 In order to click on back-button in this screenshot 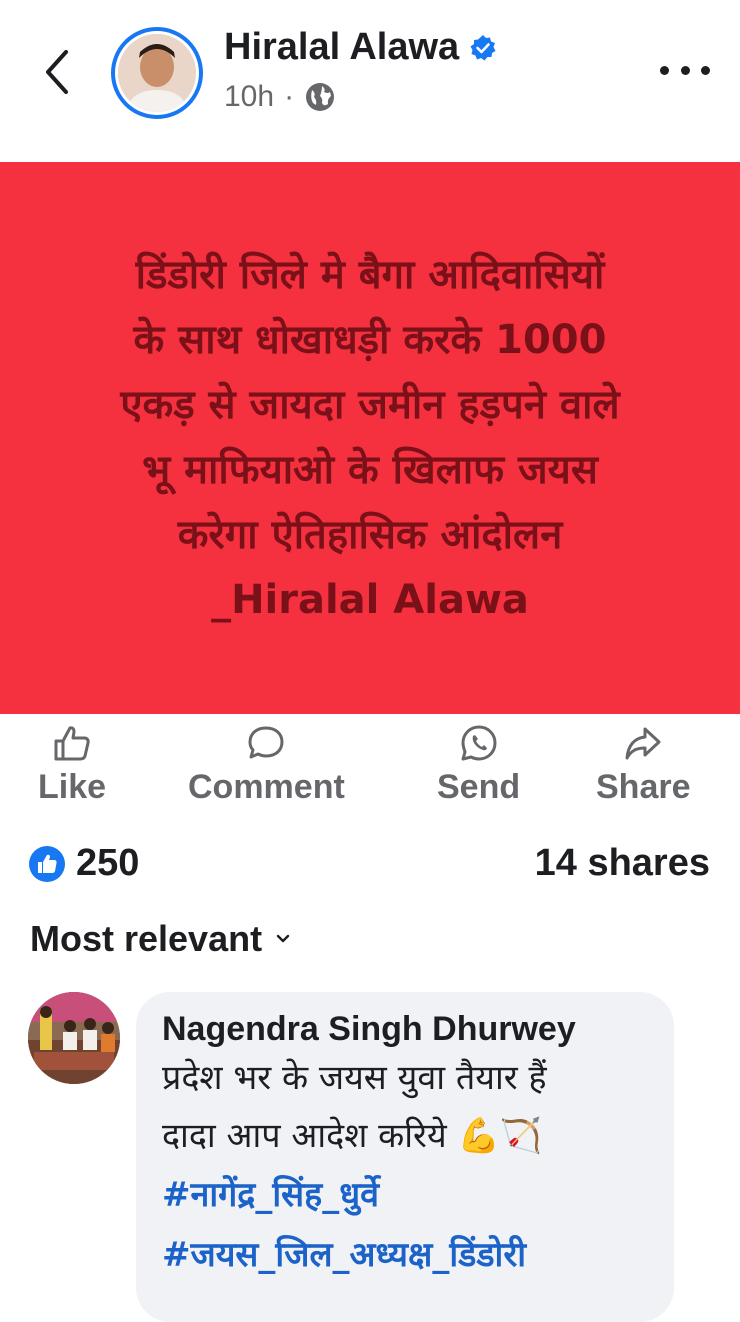, I will do `click(56, 72)`.